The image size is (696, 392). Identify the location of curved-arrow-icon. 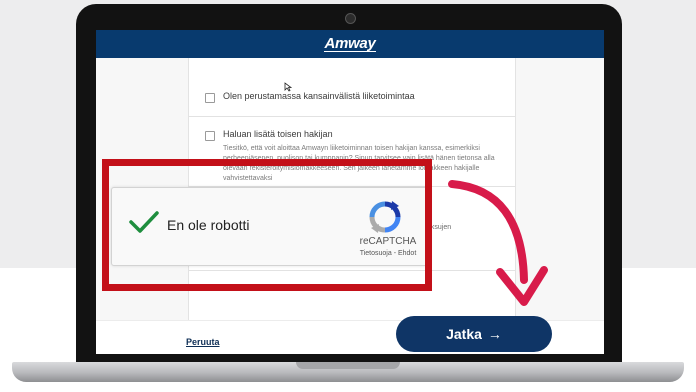
(498, 243).